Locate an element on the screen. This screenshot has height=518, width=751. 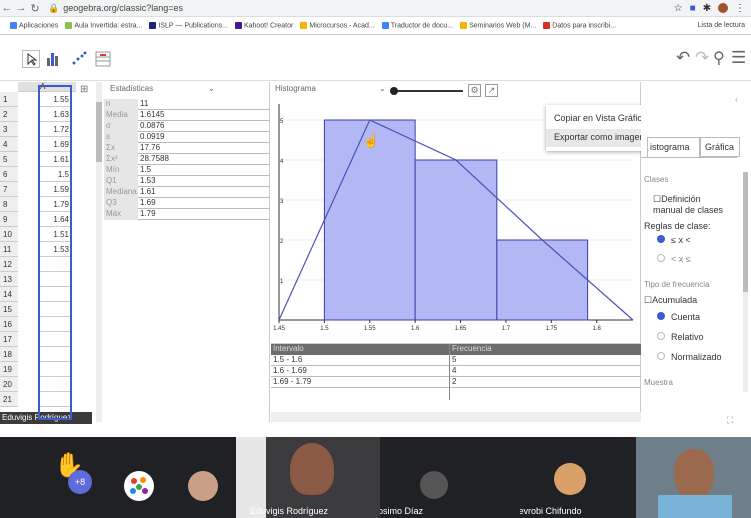
forward-icon: → is located at coordinates (21, 8).